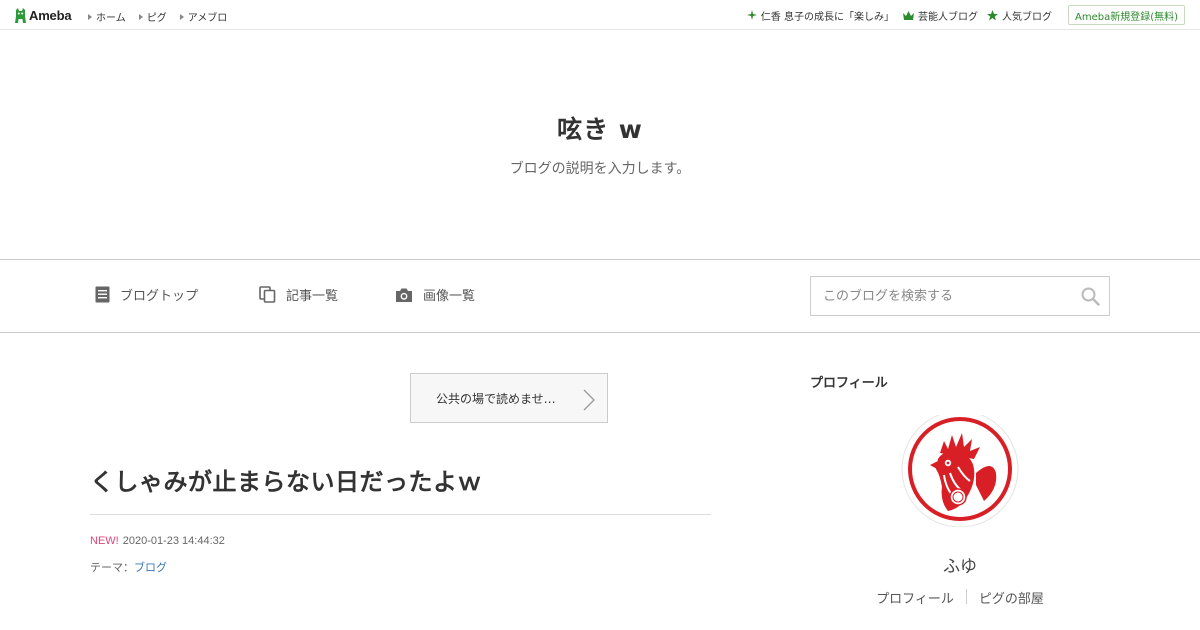 This screenshot has width=1200, height=630. What do you see at coordinates (966, 596) in the screenshot?
I see `link-divider` at bounding box center [966, 596].